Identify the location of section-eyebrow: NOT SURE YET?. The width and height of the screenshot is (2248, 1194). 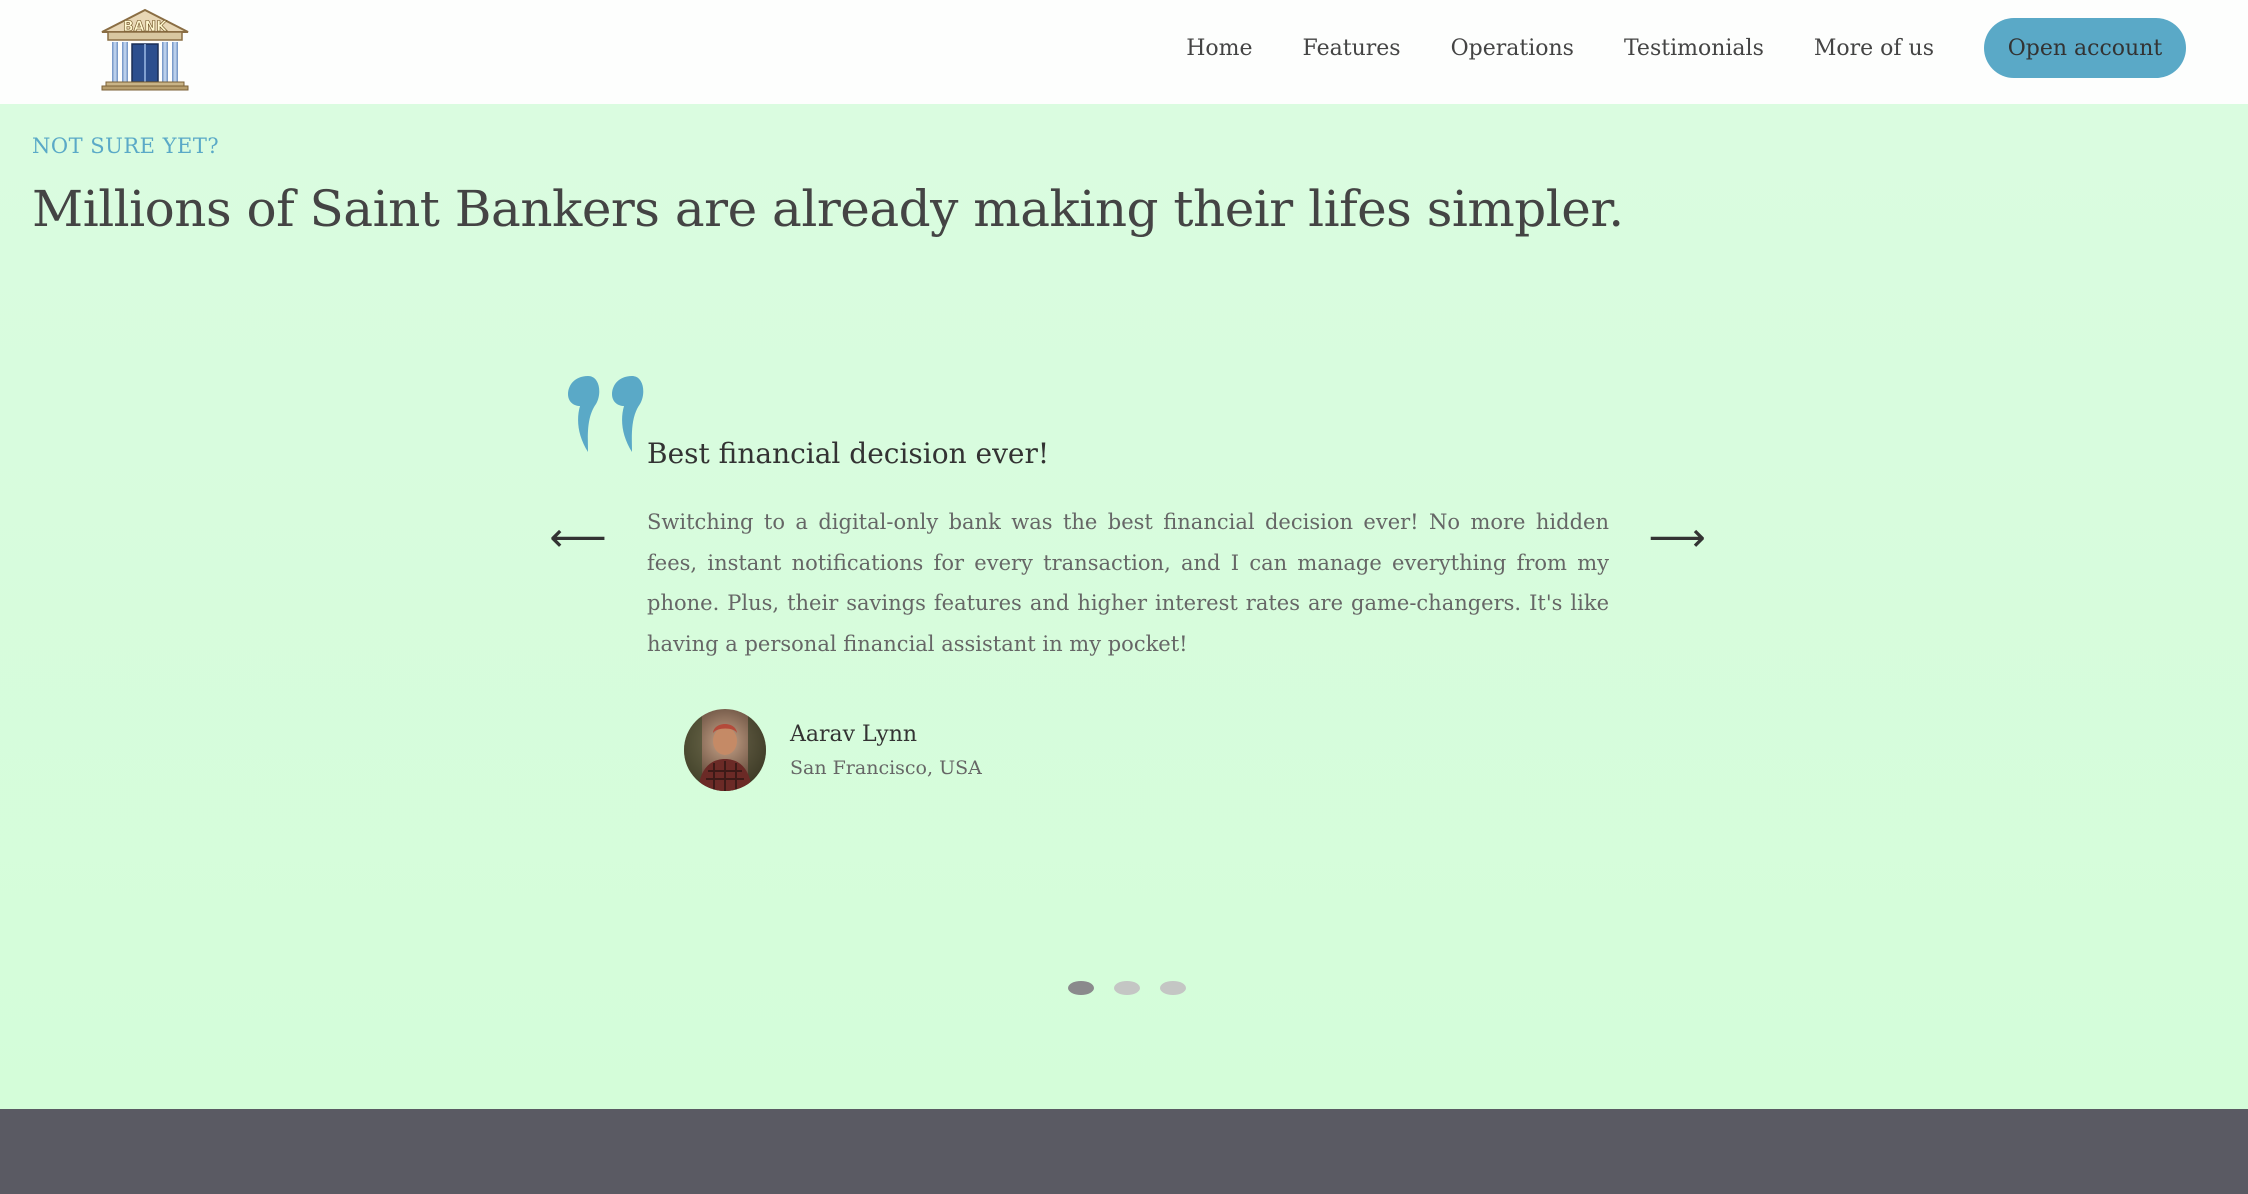
(126, 146).